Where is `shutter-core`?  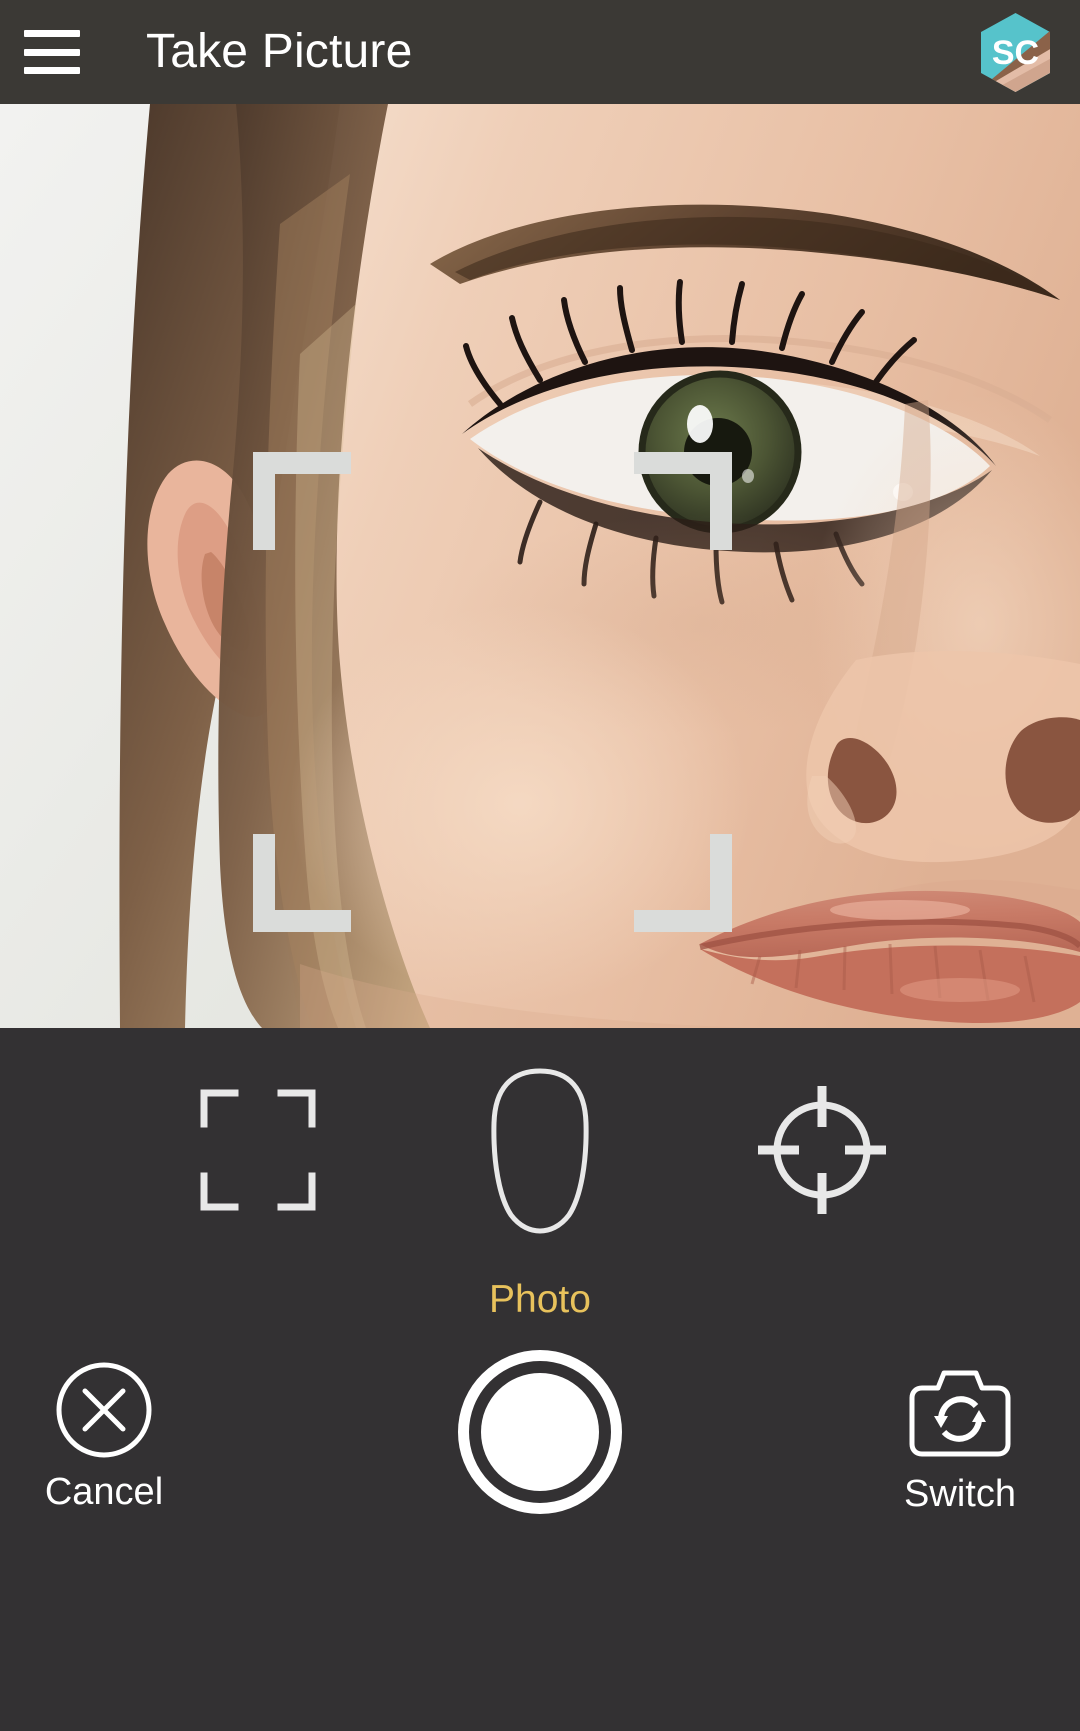 shutter-core is located at coordinates (540, 1432).